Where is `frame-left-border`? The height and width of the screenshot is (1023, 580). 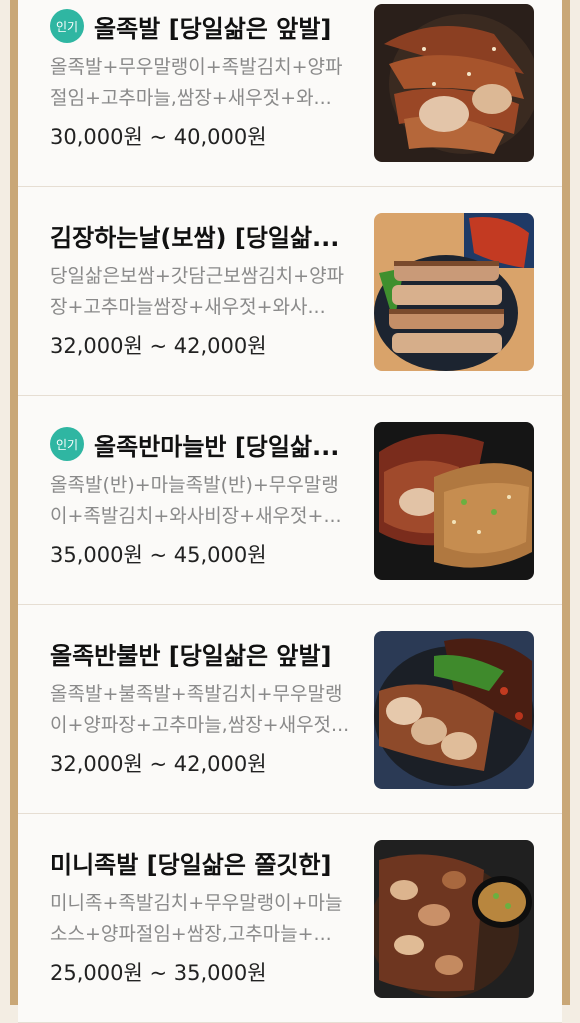 frame-left-border is located at coordinates (14, 502).